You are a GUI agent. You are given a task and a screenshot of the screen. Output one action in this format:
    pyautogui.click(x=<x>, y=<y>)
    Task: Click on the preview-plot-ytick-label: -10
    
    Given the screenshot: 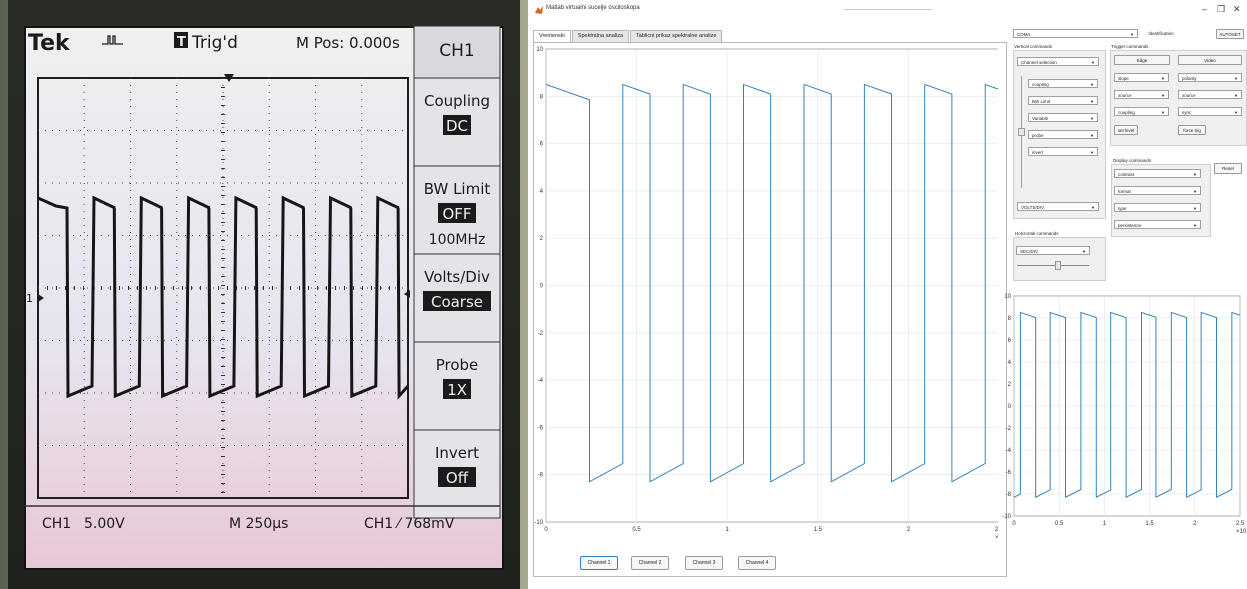 What is the action you would take?
    pyautogui.click(x=1006, y=517)
    